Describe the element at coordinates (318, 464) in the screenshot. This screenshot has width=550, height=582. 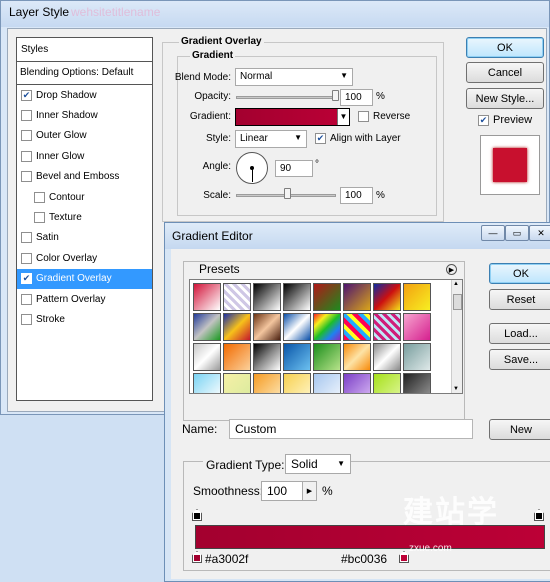
I see `gradient-type-select: Solid ▼` at that location.